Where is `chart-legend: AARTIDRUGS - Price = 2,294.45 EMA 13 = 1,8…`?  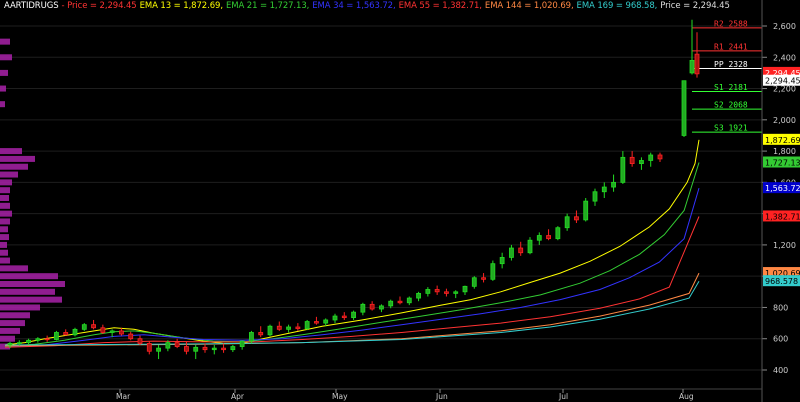 chart-legend: AARTIDRUGS - Price = 2,294.45 EMA 13 = 1,8… is located at coordinates (368, 6).